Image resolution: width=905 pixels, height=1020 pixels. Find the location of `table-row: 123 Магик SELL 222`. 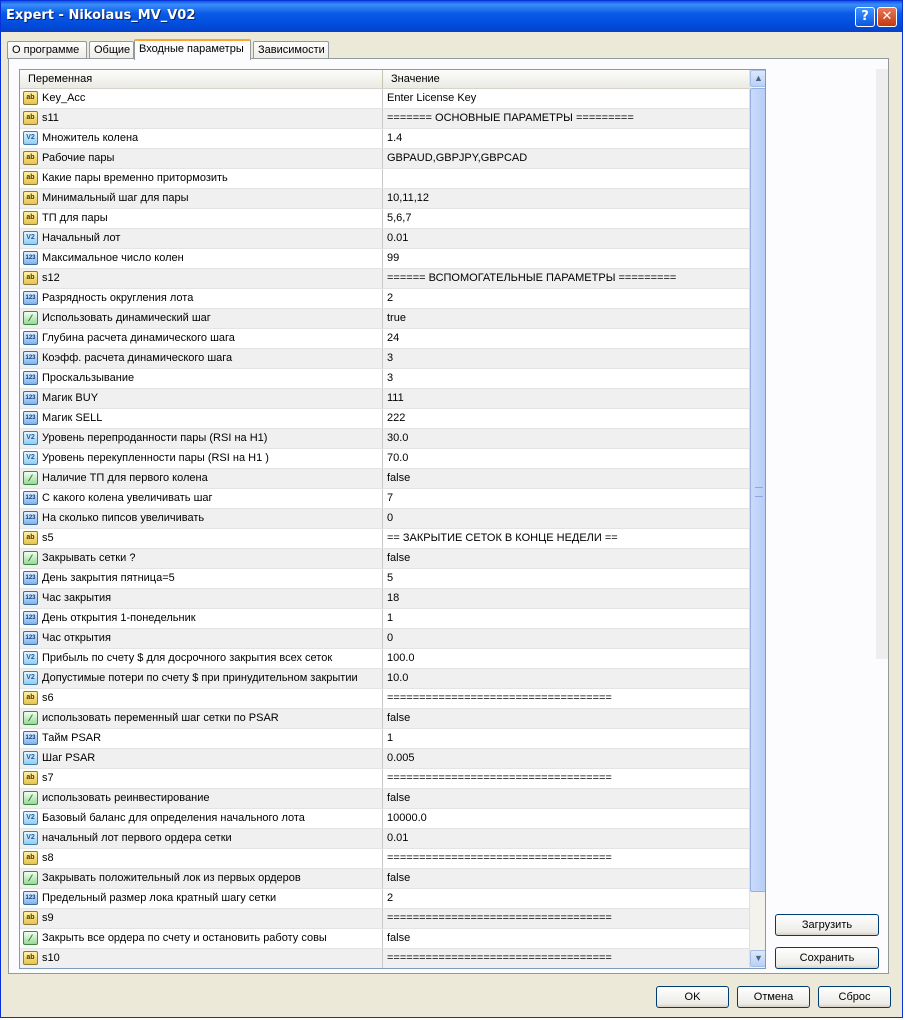

table-row: 123 Магик SELL 222 is located at coordinates (384, 419).